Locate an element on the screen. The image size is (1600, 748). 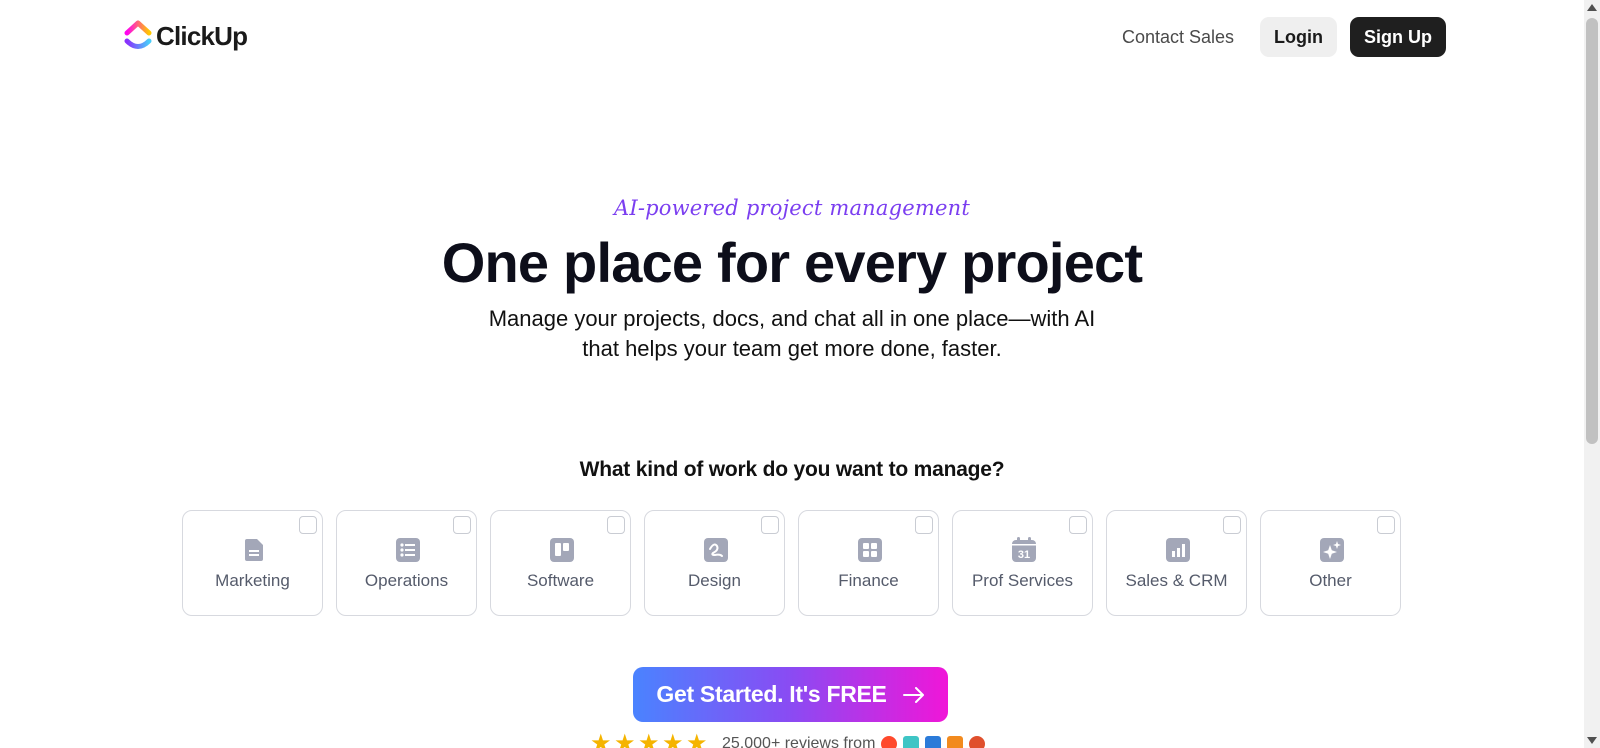
contact-sales-link: Contact Sales is located at coordinates (1178, 37).